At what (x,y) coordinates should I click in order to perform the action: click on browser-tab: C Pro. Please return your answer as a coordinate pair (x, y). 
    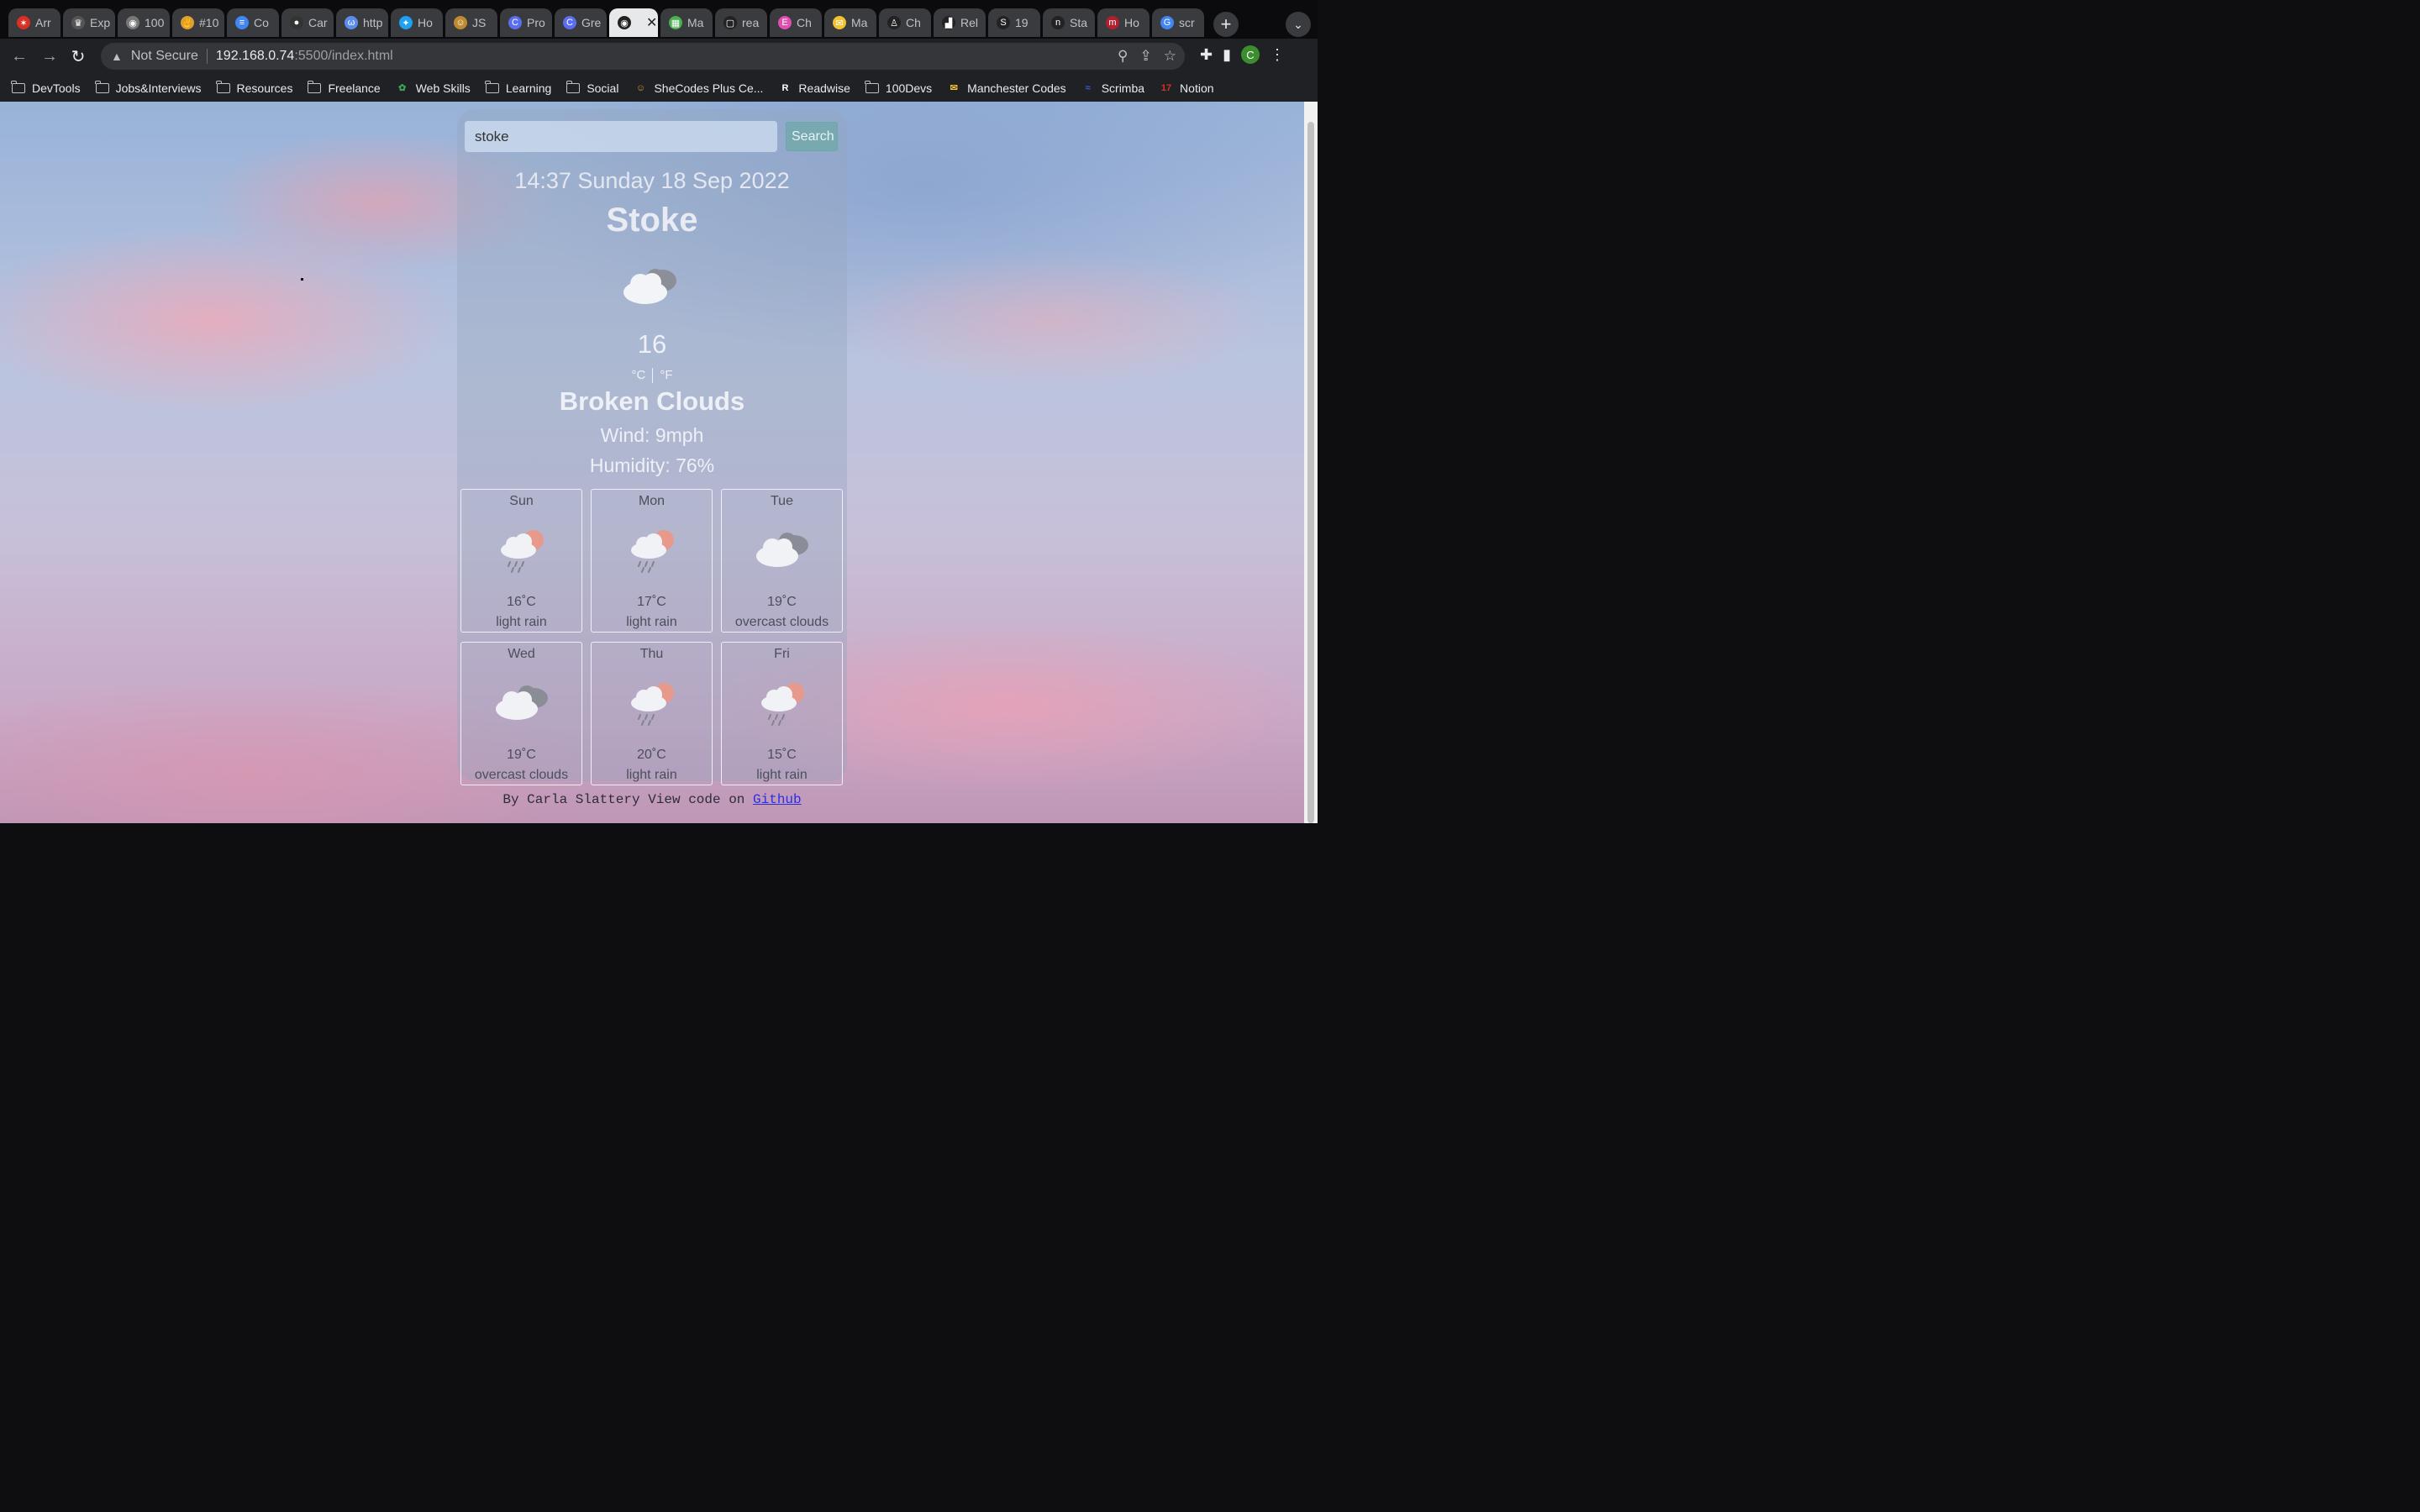
    Looking at the image, I should click on (526, 22).